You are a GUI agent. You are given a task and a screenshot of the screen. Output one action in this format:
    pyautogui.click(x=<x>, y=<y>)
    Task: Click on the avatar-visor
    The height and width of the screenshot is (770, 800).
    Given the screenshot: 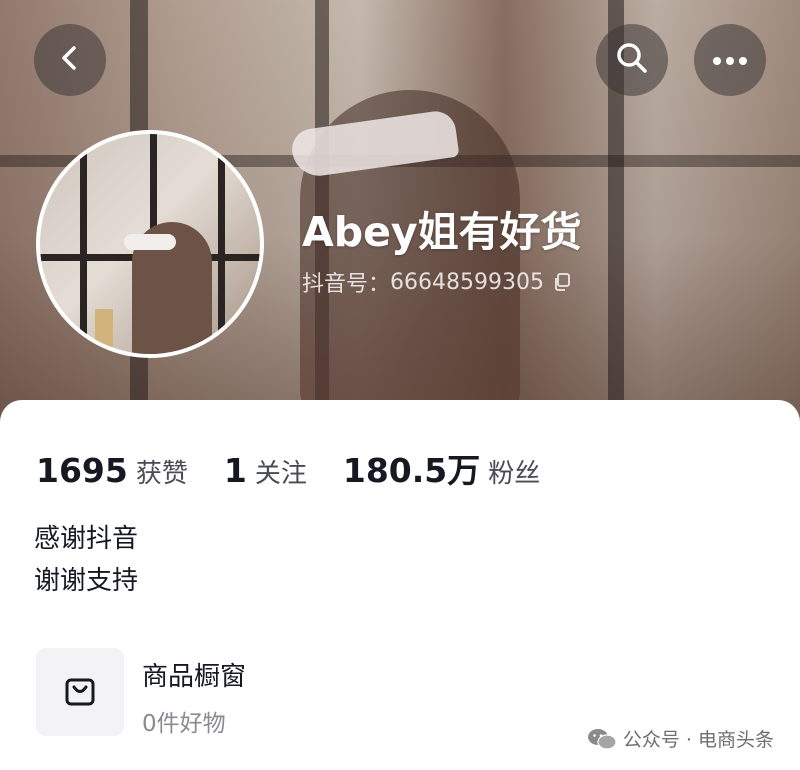 What is the action you would take?
    pyautogui.click(x=150, y=242)
    